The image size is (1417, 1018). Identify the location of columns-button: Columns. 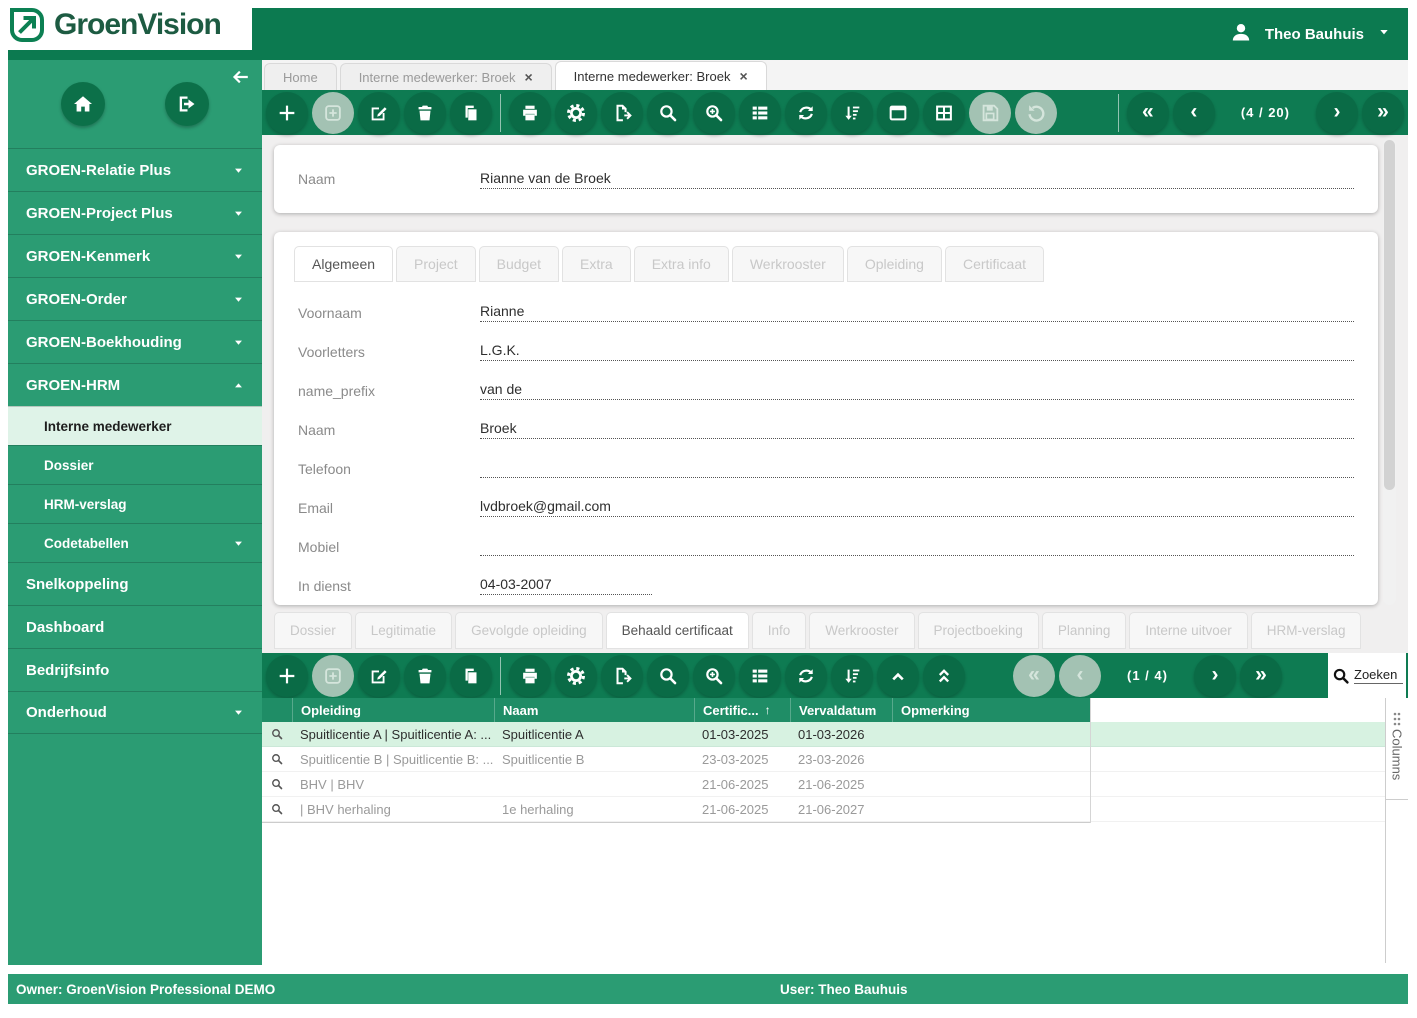
(1397, 752).